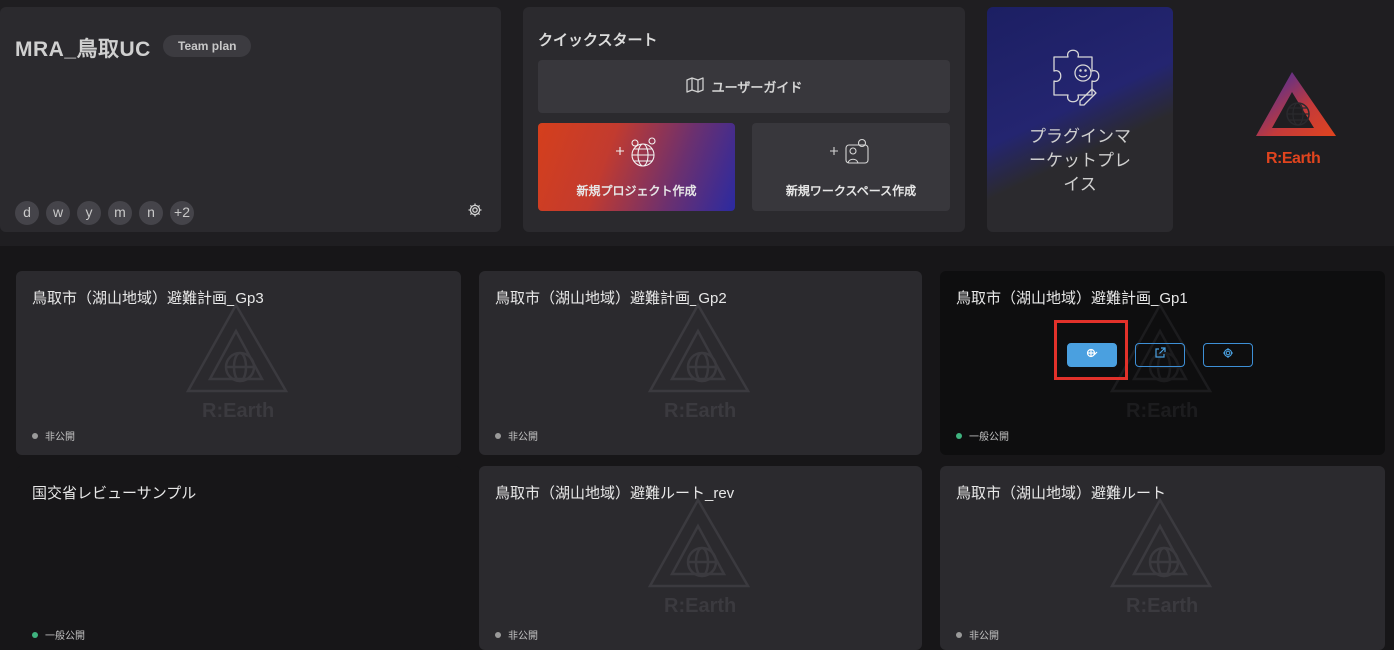  I want to click on member-avatars: d w y m n +2, so click(104, 213).